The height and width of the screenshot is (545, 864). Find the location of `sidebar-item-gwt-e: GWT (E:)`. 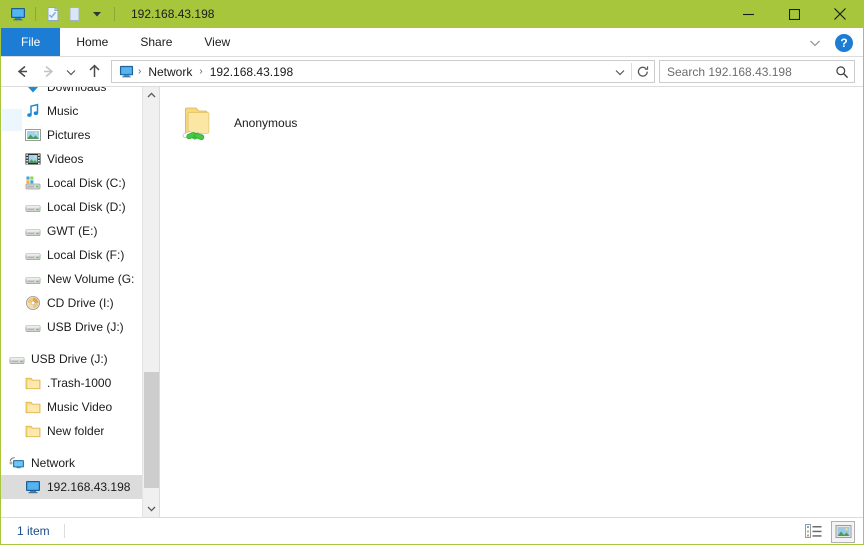

sidebar-item-gwt-e: GWT (E:) is located at coordinates (71, 231).